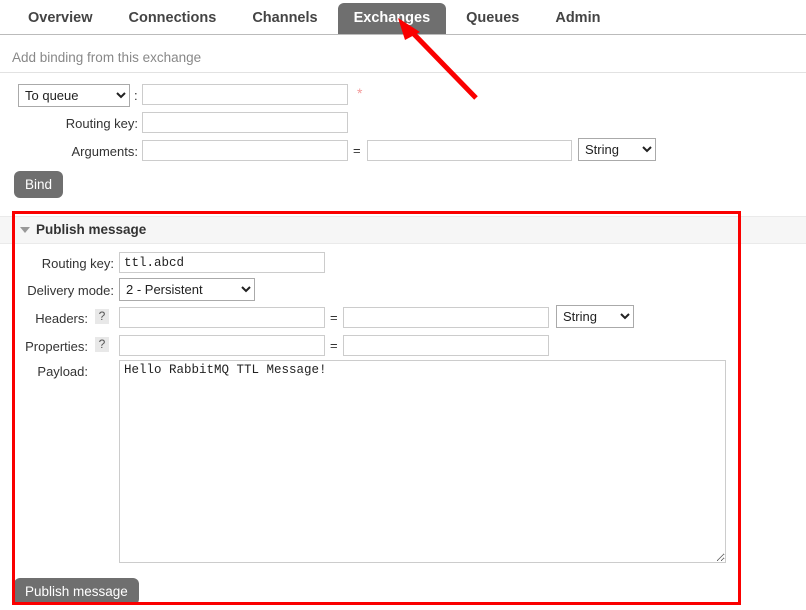  I want to click on required-asterisk: *, so click(360, 93).